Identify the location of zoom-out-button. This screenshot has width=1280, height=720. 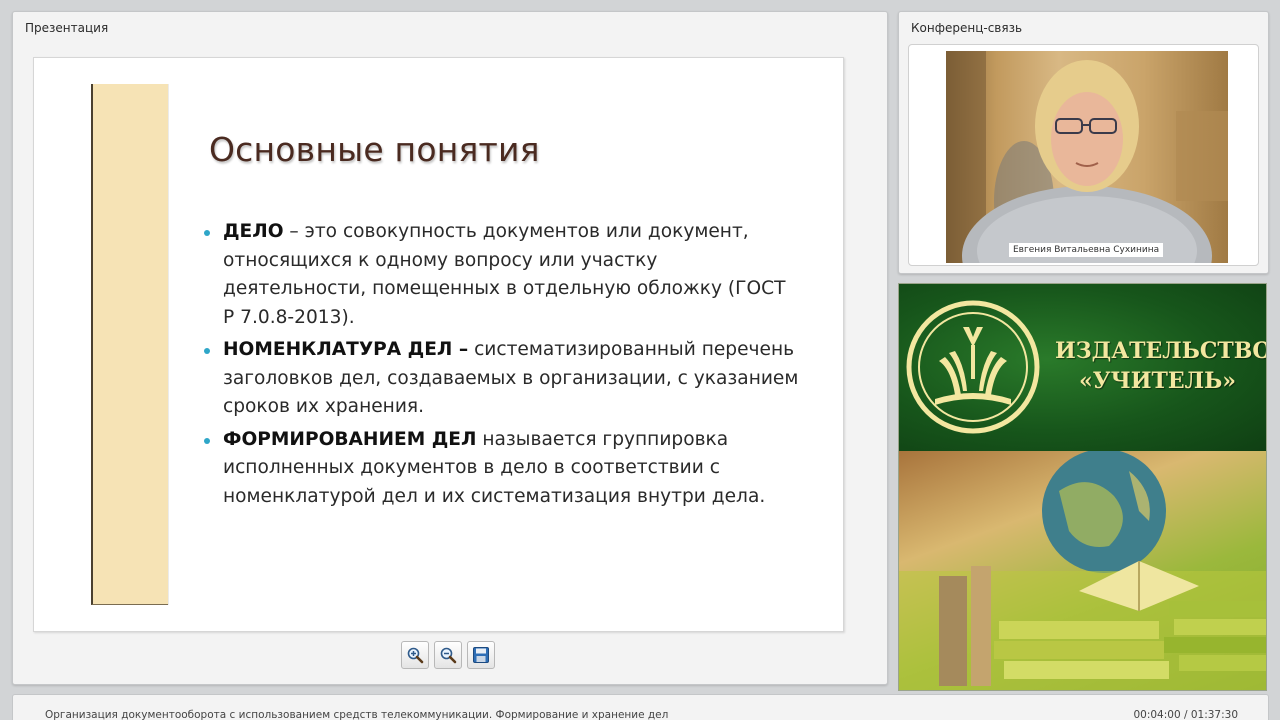
(448, 655).